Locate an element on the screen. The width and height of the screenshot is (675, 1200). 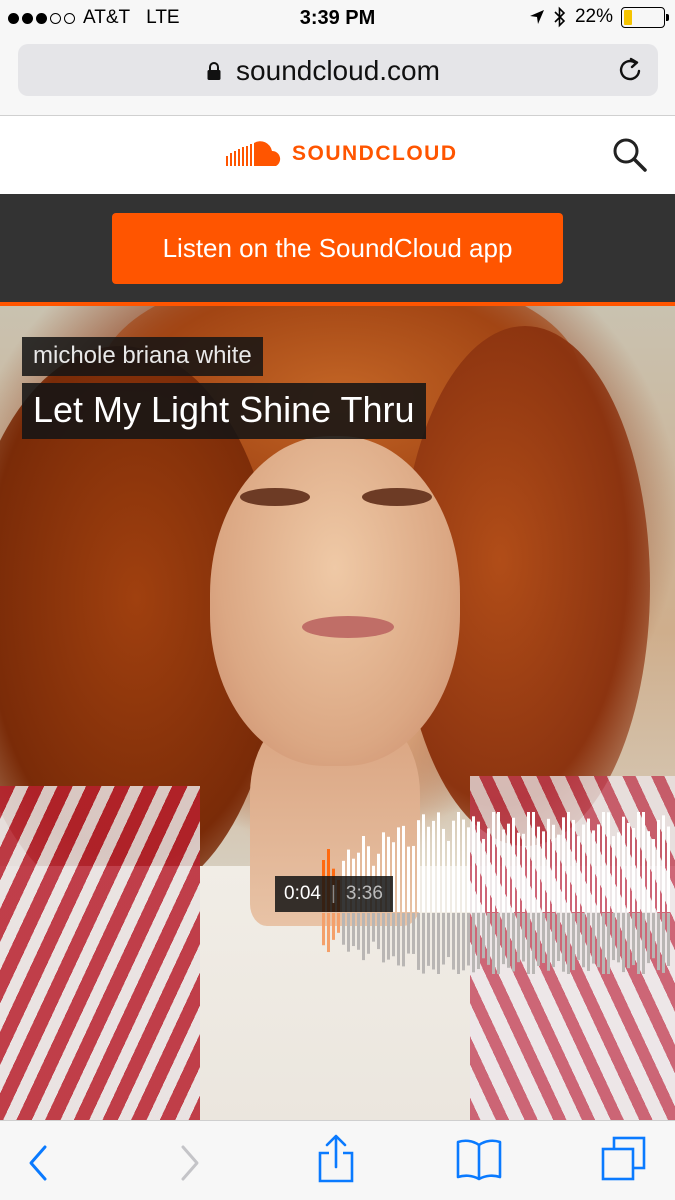
artist-name: michole briana white is located at coordinates (142, 356).